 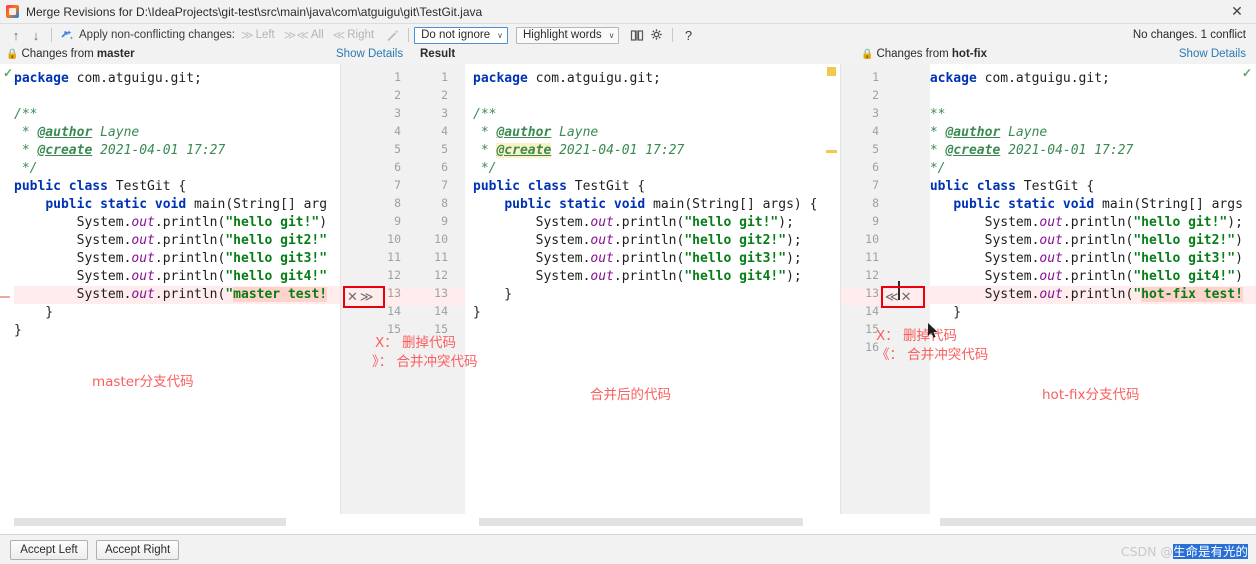 I want to click on result-line-numbers-left: 1 2 3 4 5 6 7 8 9 10 11 12 13 14 15, so click(x=425, y=201).